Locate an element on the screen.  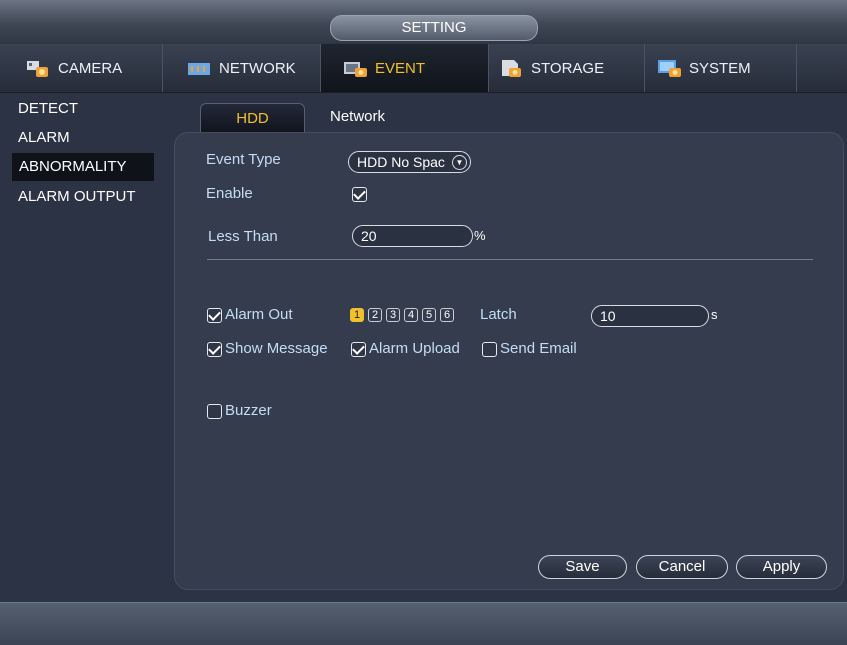
alarm-out-channel-2: 2 is located at coordinates (375, 315).